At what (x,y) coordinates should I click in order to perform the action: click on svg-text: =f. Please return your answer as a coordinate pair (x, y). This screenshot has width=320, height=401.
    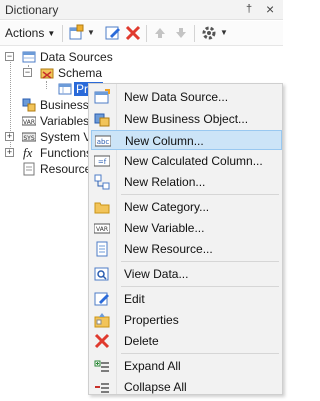
    Looking at the image, I should click on (102, 162).